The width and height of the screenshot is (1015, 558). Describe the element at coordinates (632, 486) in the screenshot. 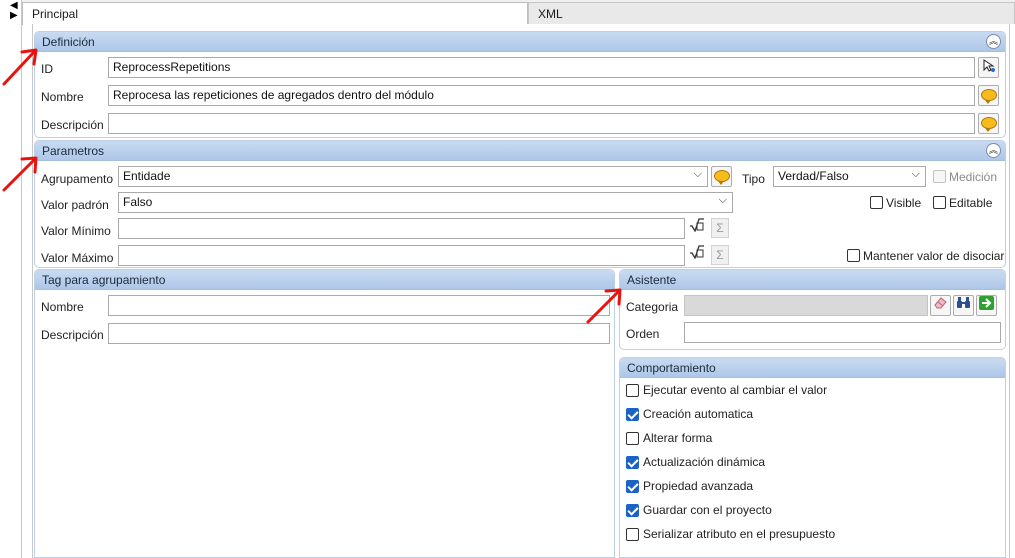

I see `propiedad-avanzada-checkbox` at that location.